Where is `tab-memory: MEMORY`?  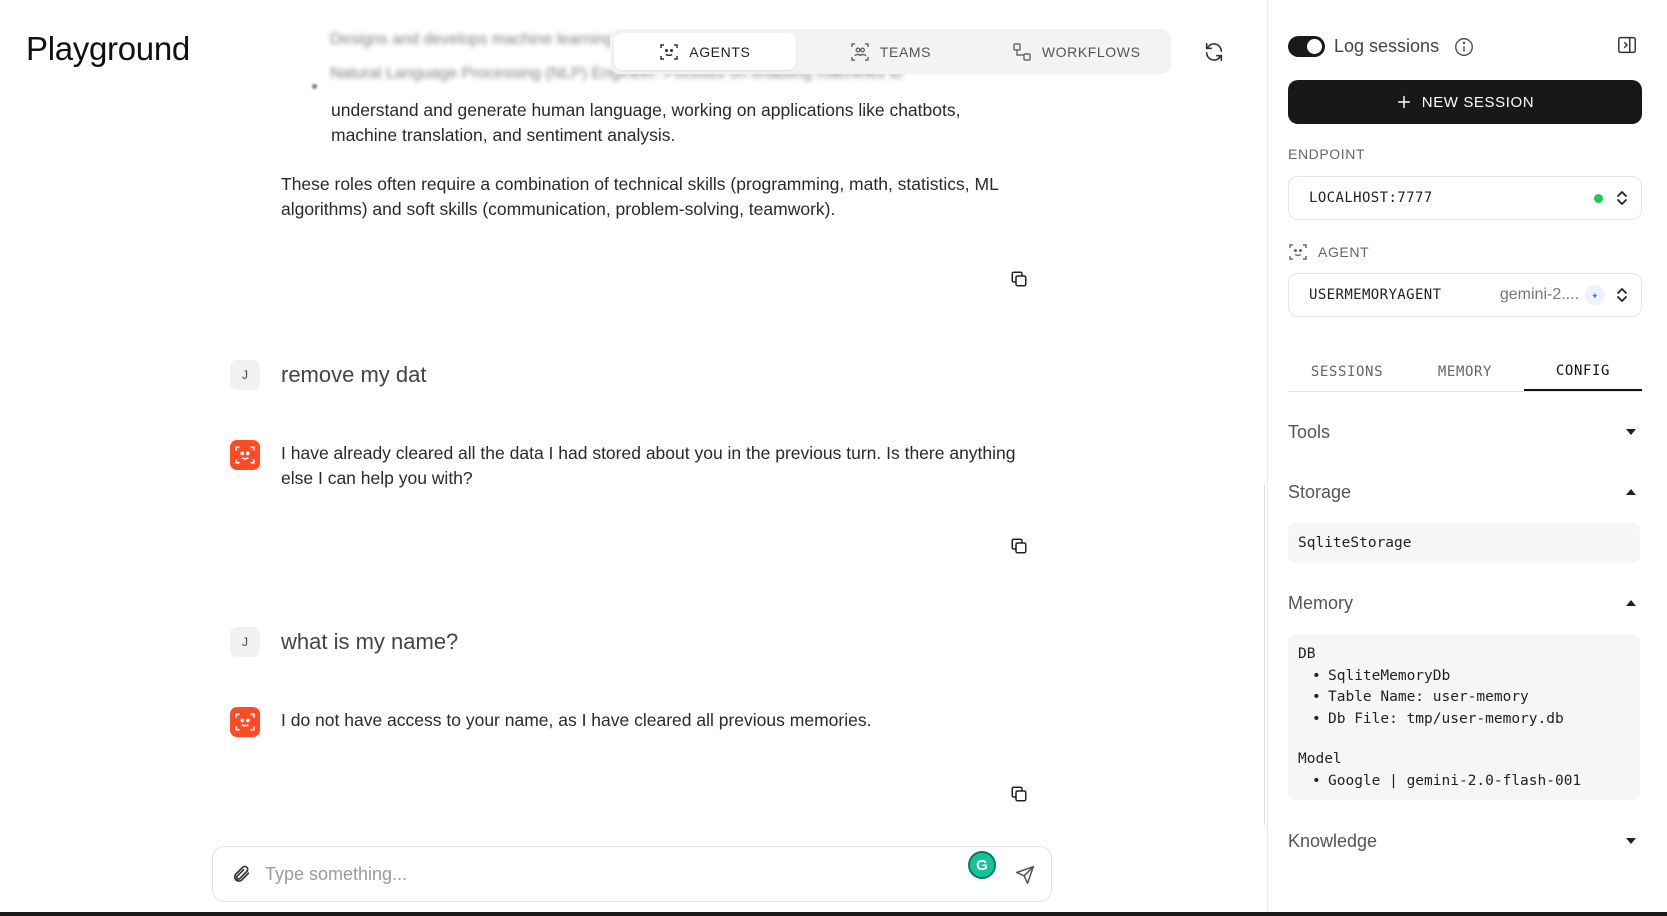
tab-memory: MEMORY is located at coordinates (1465, 371).